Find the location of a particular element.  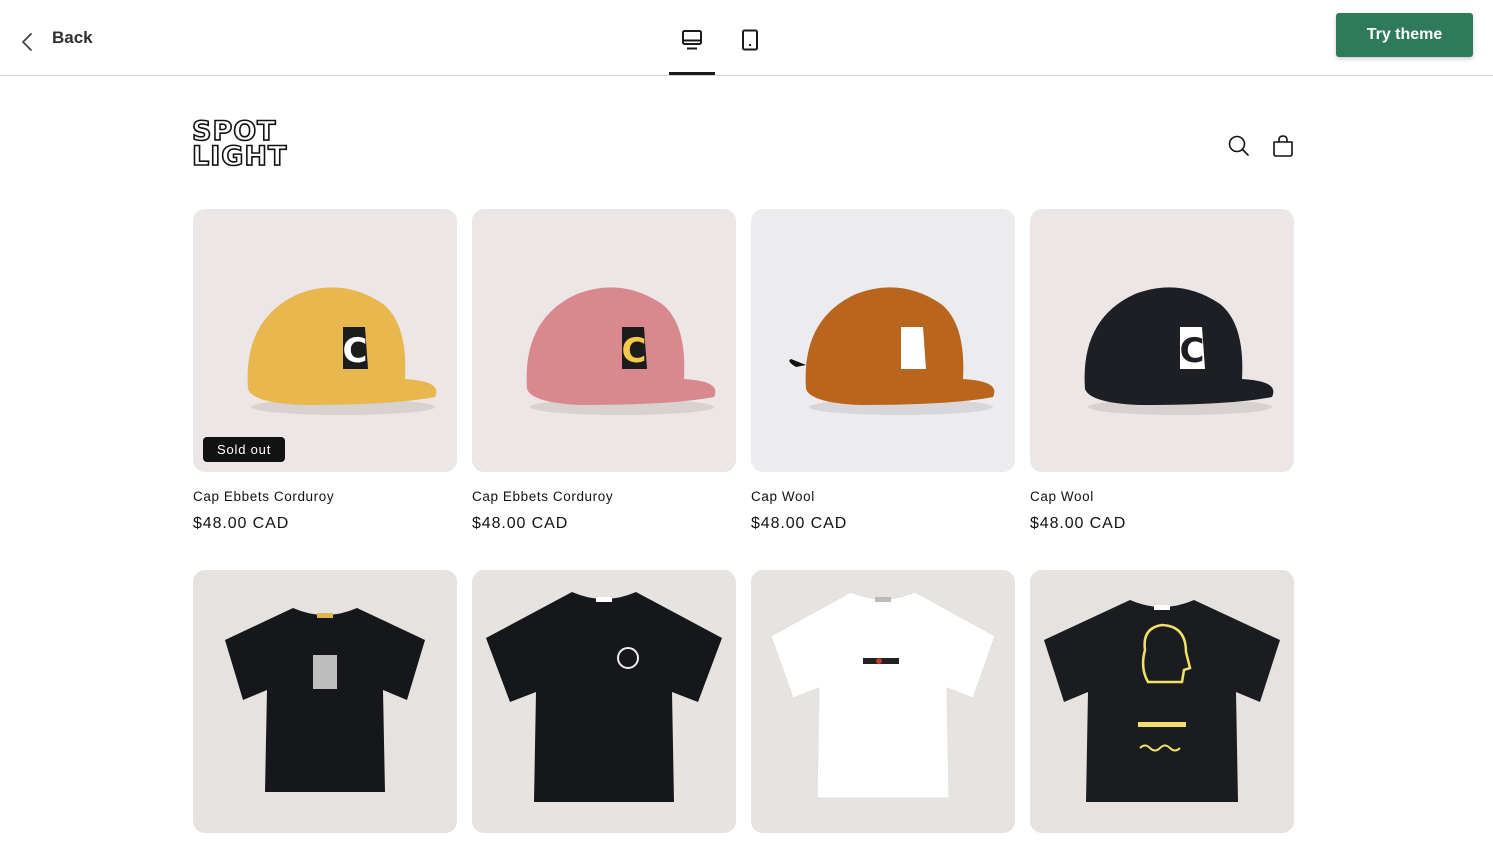

cart-button is located at coordinates (1283, 146).